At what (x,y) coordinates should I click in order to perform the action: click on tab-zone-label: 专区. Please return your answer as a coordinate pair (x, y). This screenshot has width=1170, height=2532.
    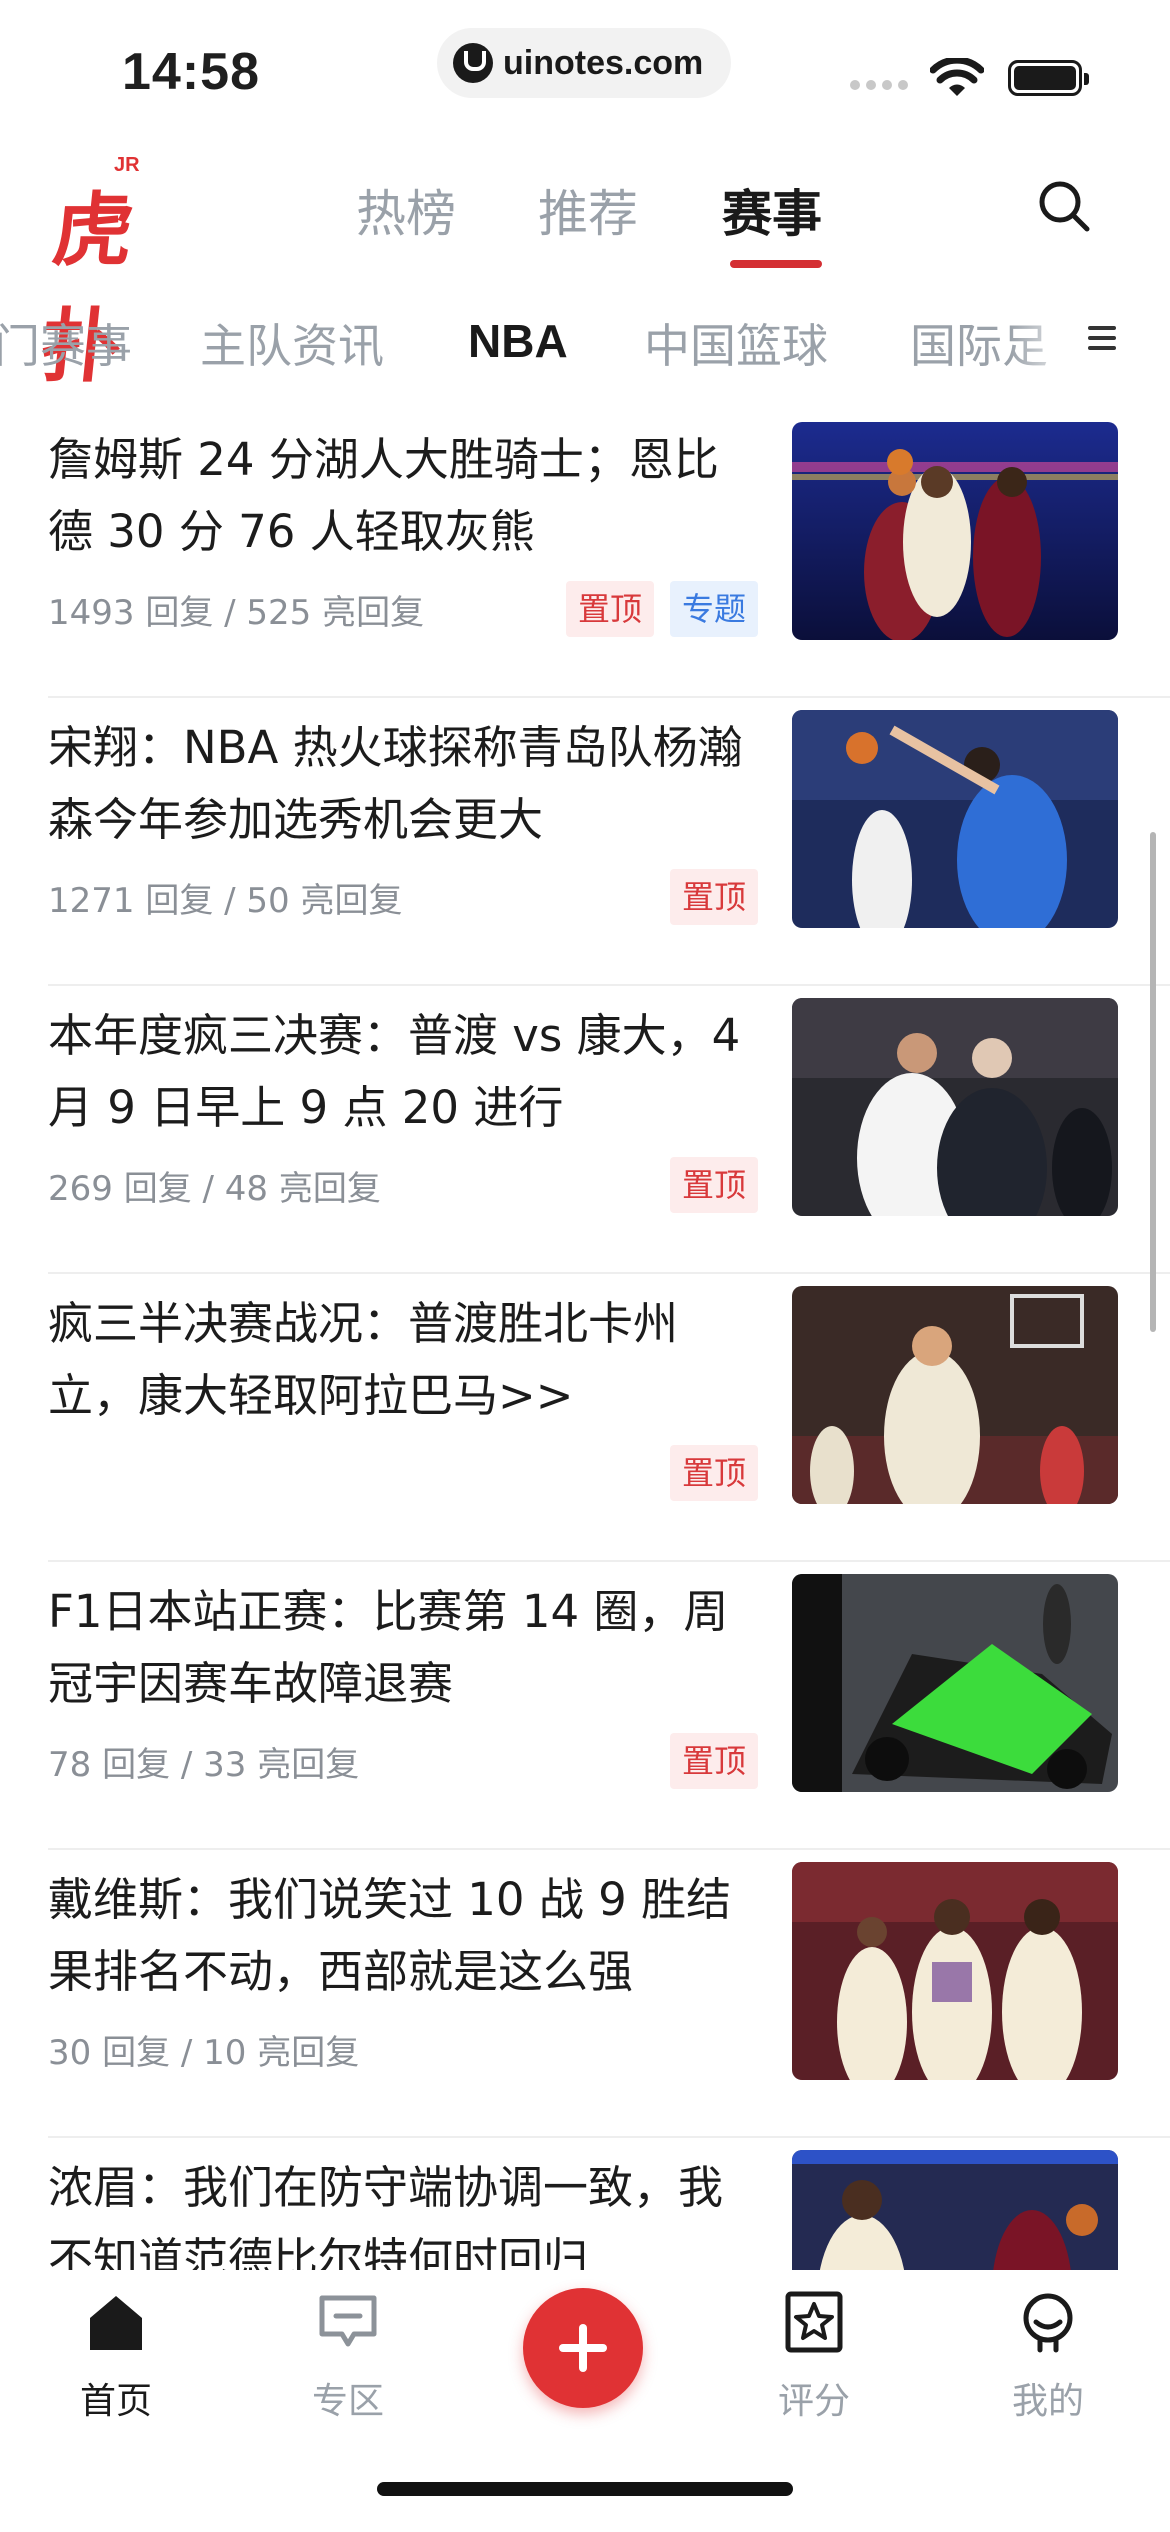
    Looking at the image, I should click on (347, 2401).